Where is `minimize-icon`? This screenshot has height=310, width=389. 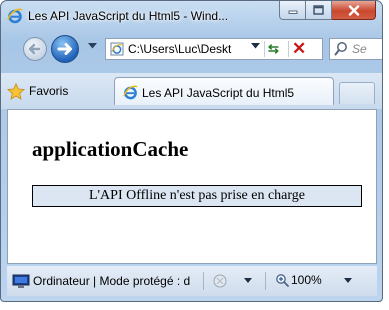 minimize-icon is located at coordinates (292, 12).